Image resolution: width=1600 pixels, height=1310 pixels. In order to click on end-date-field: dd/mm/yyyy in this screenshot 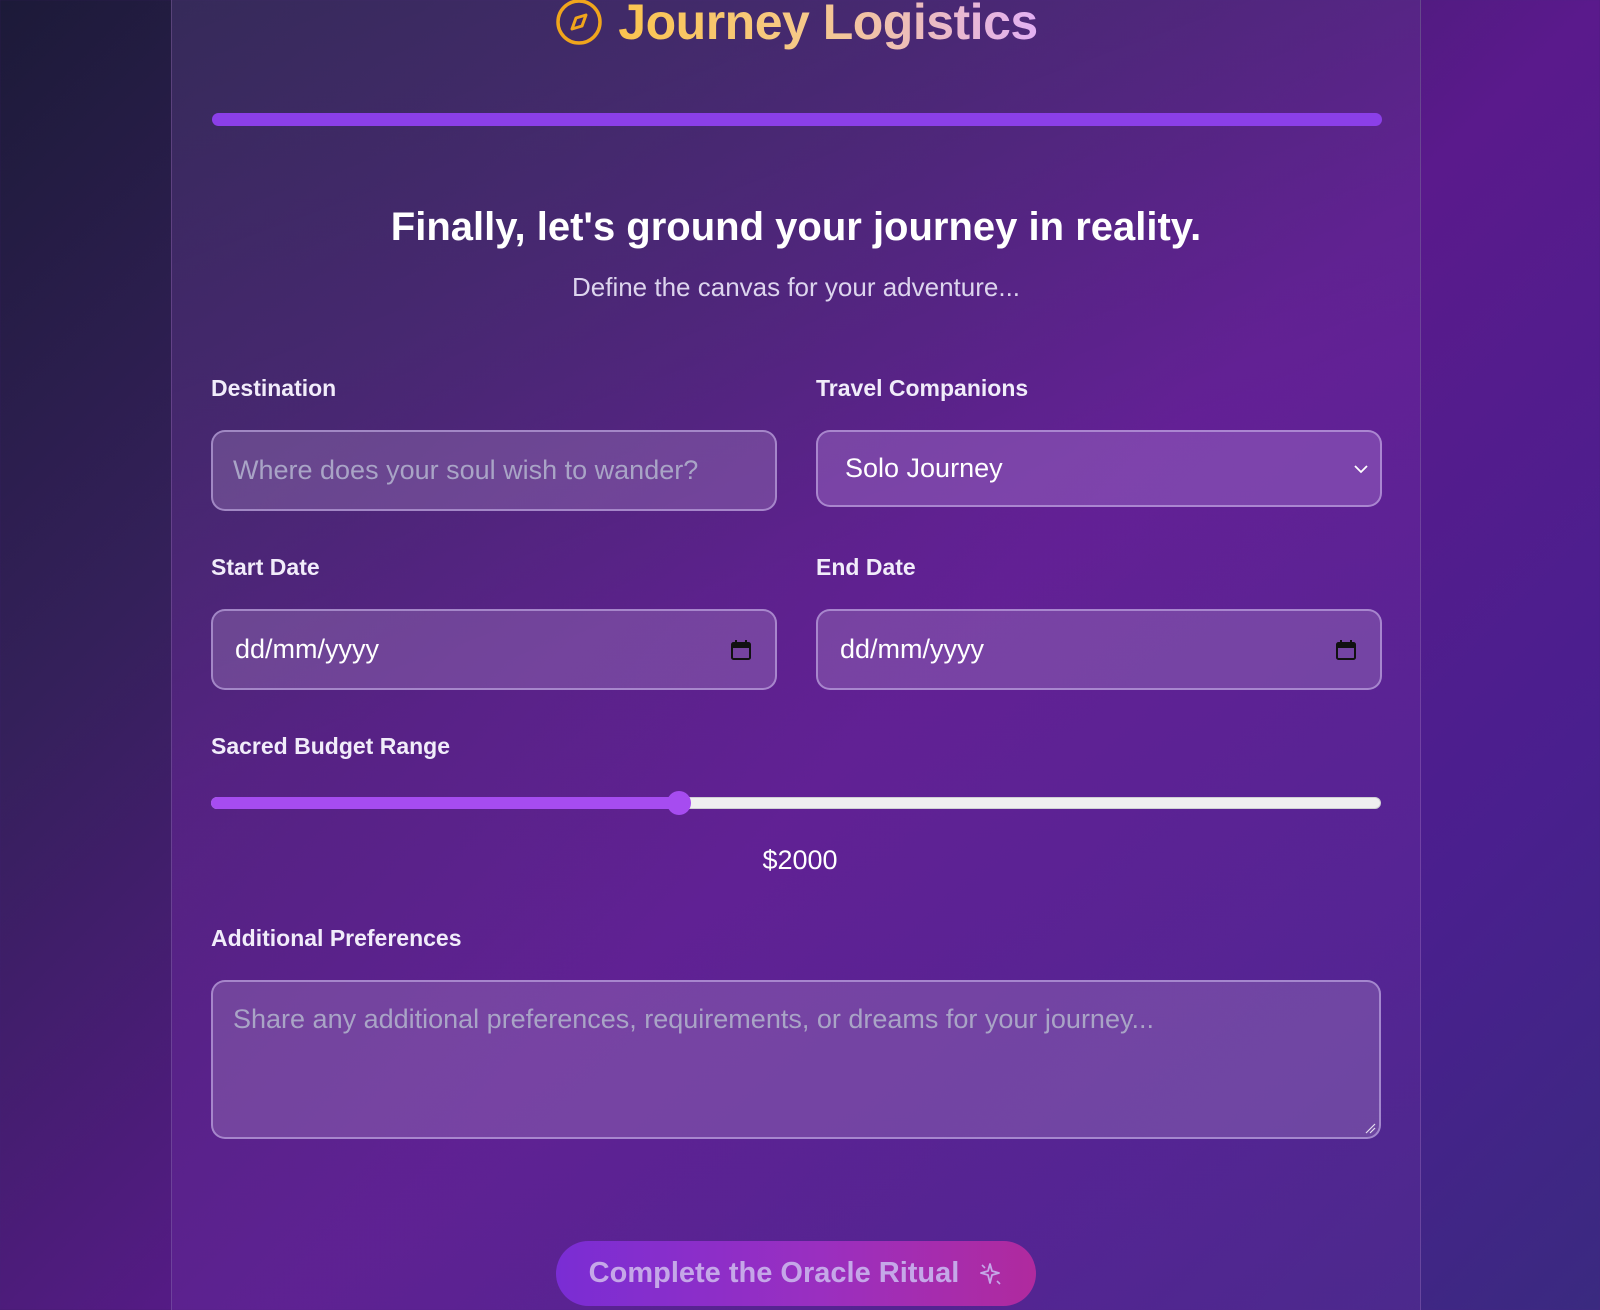, I will do `click(1099, 649)`.